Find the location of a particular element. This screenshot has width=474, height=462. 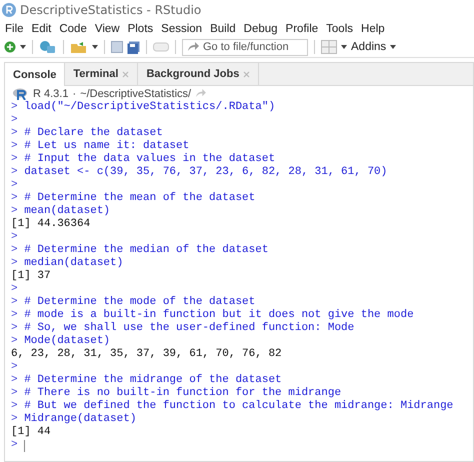

menu-item: File is located at coordinates (16, 28).